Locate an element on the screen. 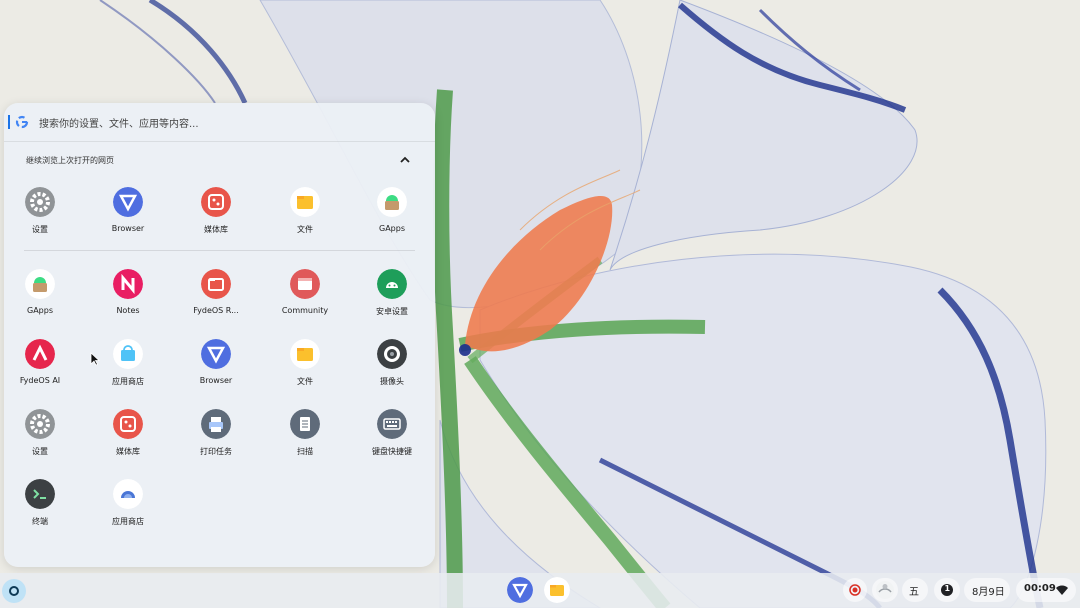  app-label: 扫描 is located at coordinates (305, 451).